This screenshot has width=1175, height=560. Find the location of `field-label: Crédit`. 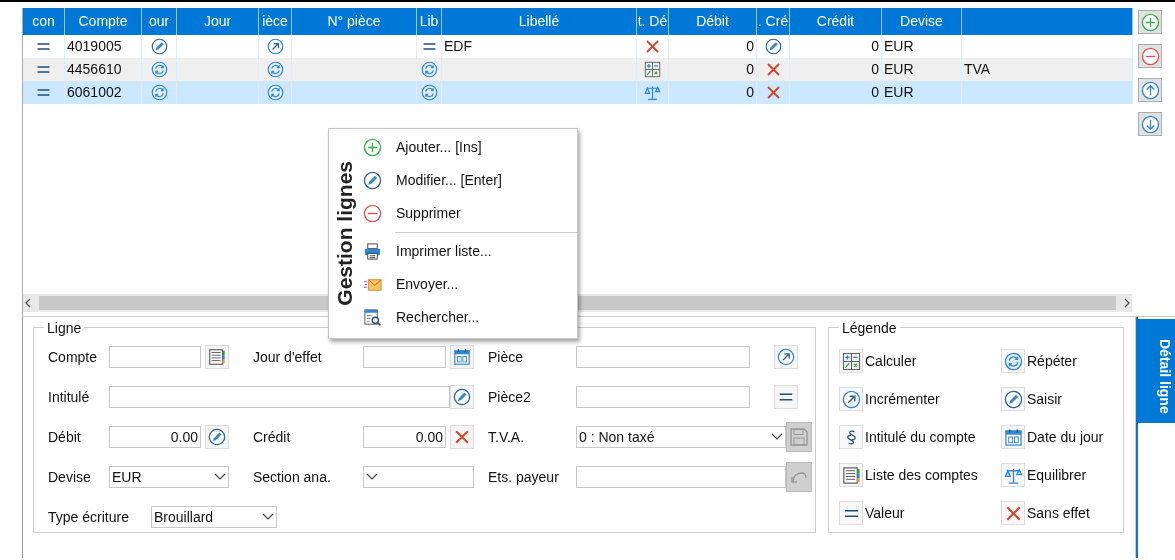

field-label: Crédit is located at coordinates (272, 437).